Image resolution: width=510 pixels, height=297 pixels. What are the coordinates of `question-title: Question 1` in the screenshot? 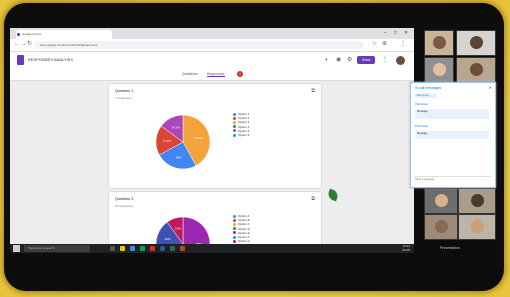 It's located at (124, 91).